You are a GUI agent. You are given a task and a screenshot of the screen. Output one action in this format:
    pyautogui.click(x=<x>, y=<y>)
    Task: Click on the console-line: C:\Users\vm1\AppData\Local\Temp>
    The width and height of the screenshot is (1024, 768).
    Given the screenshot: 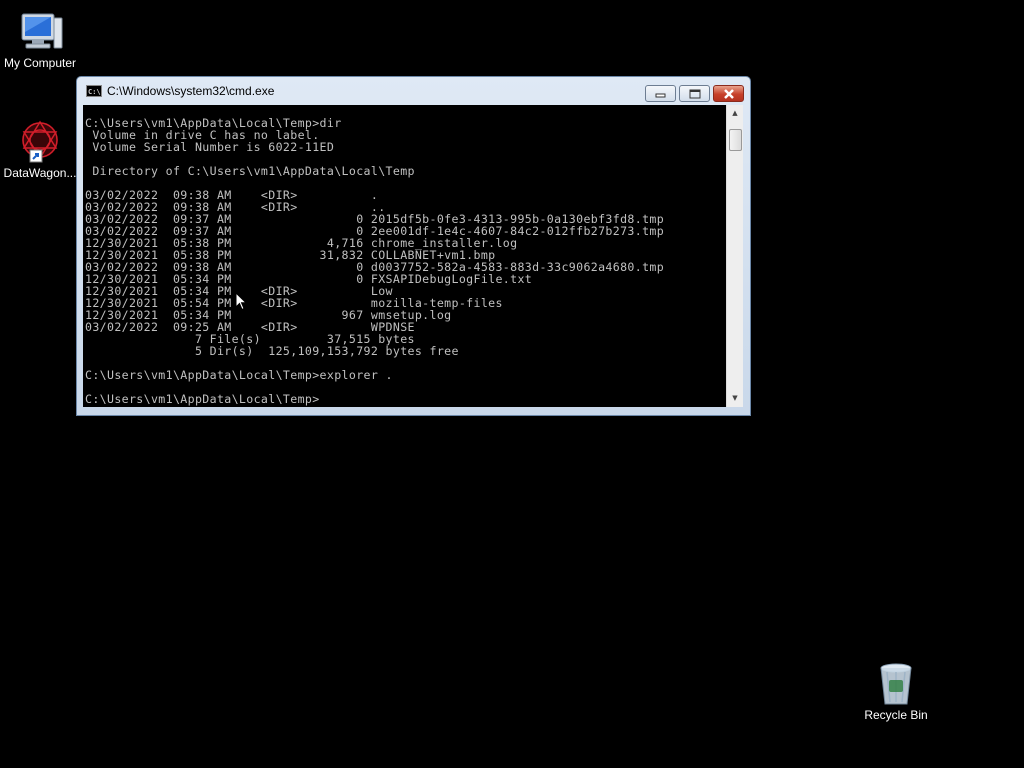 What is the action you would take?
    pyautogui.click(x=202, y=399)
    